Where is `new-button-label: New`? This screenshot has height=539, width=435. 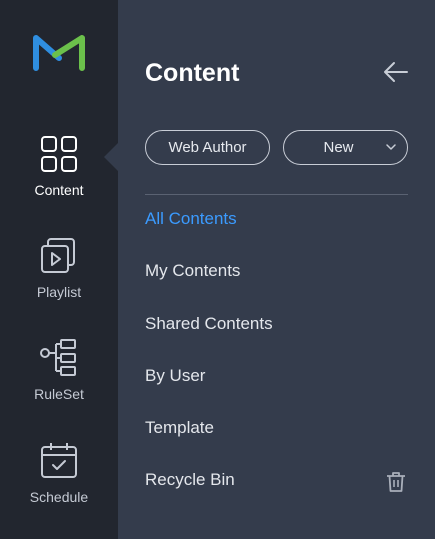 new-button-label: New is located at coordinates (338, 147).